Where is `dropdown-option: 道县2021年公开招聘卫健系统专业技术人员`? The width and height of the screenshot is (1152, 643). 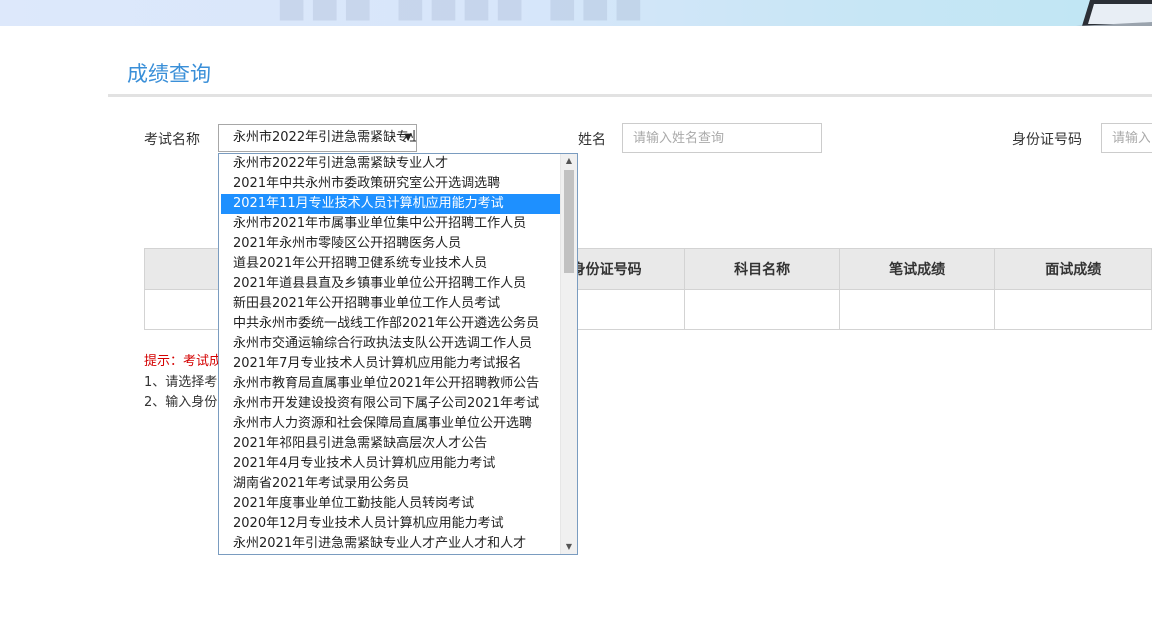 dropdown-option: 道县2021年公开招聘卫健系统专业技术人员 is located at coordinates (383, 264).